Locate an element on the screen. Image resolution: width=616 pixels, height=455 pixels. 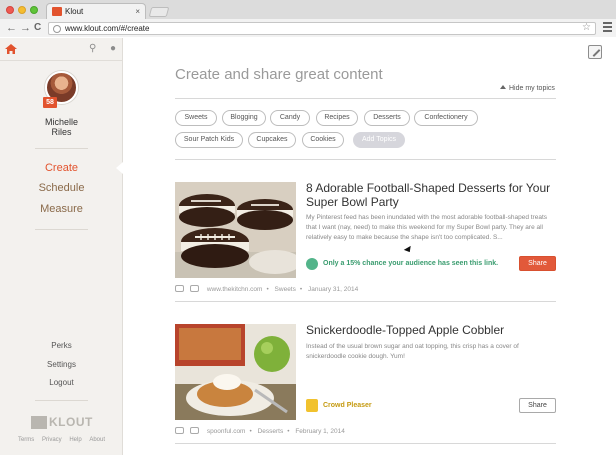
user-last-name: Riles is located at coordinates (61, 132).